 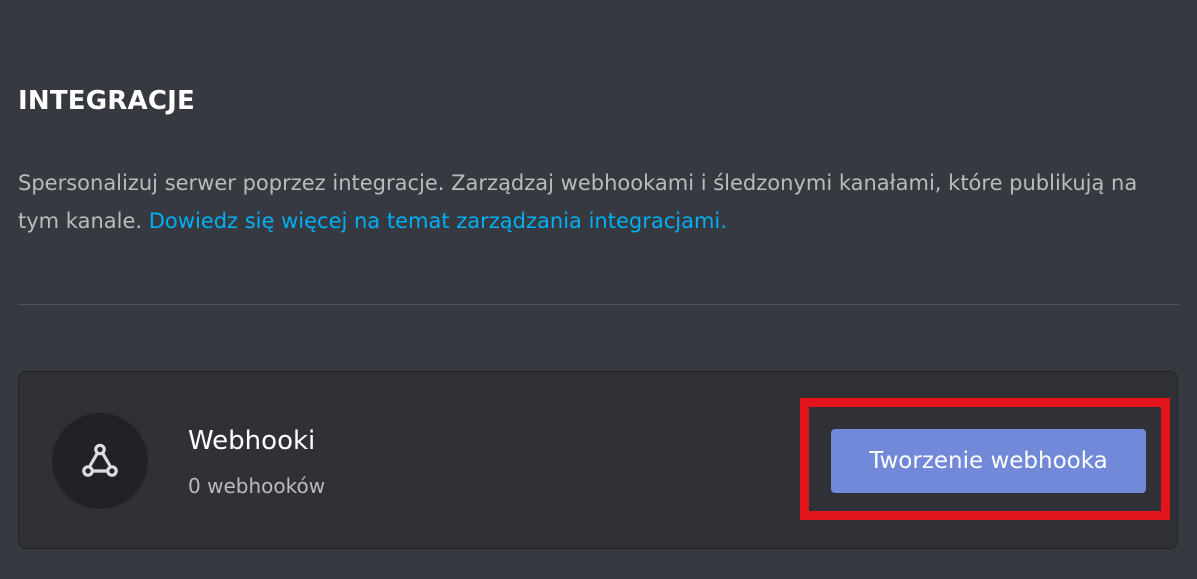 What do you see at coordinates (257, 486) in the screenshot?
I see `webhooks-count: 0 webhooków` at bounding box center [257, 486].